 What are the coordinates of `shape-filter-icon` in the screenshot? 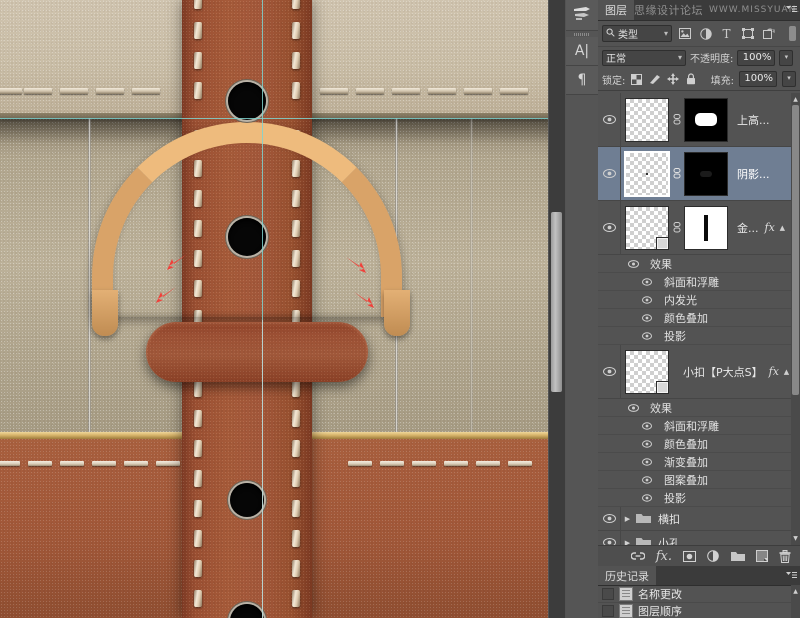 It's located at (747, 33).